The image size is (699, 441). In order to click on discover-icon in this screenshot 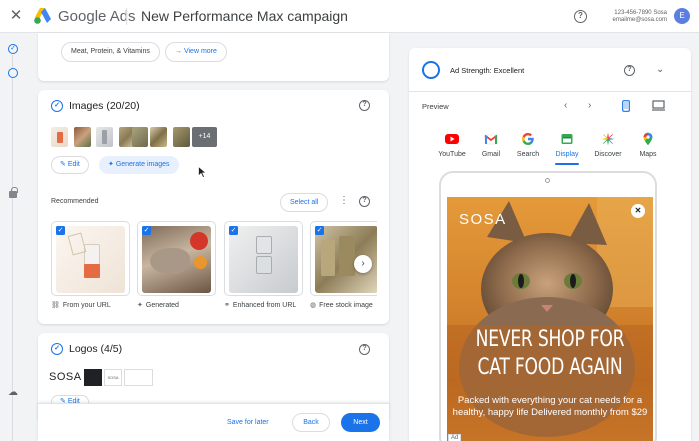, I will do `click(608, 139)`.